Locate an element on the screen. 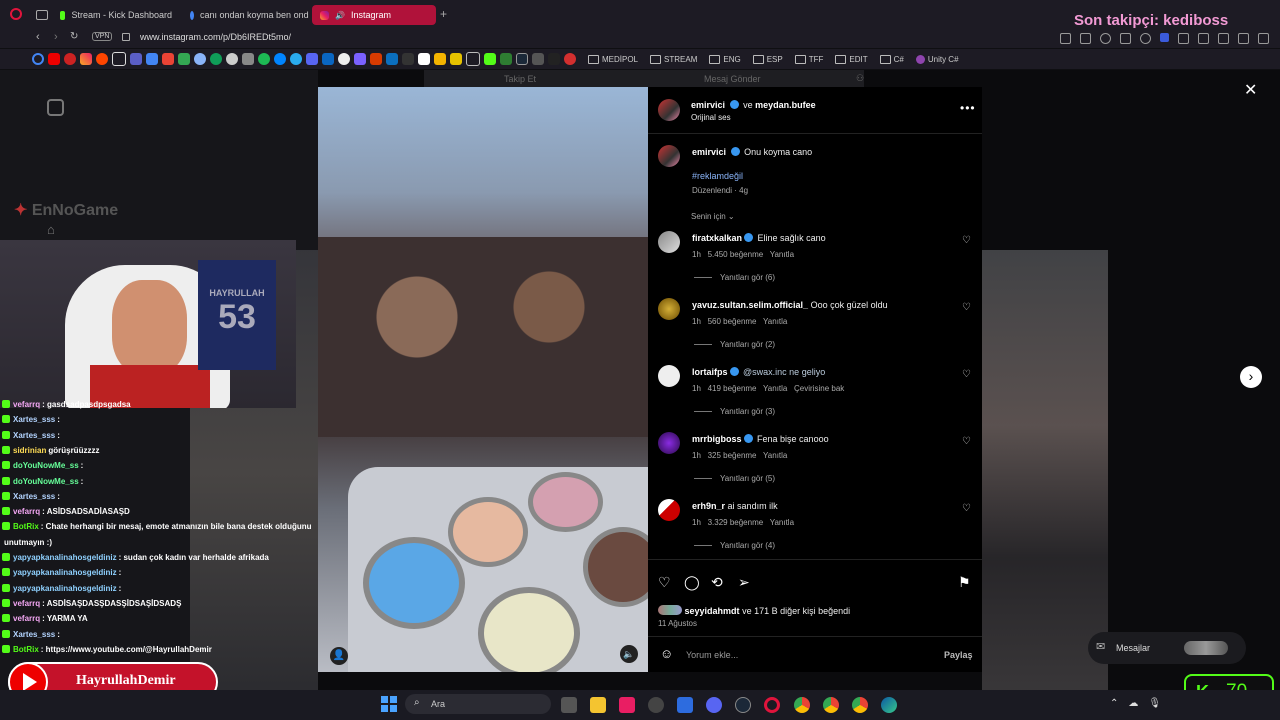  github-desktop-icon is located at coordinates (656, 705).